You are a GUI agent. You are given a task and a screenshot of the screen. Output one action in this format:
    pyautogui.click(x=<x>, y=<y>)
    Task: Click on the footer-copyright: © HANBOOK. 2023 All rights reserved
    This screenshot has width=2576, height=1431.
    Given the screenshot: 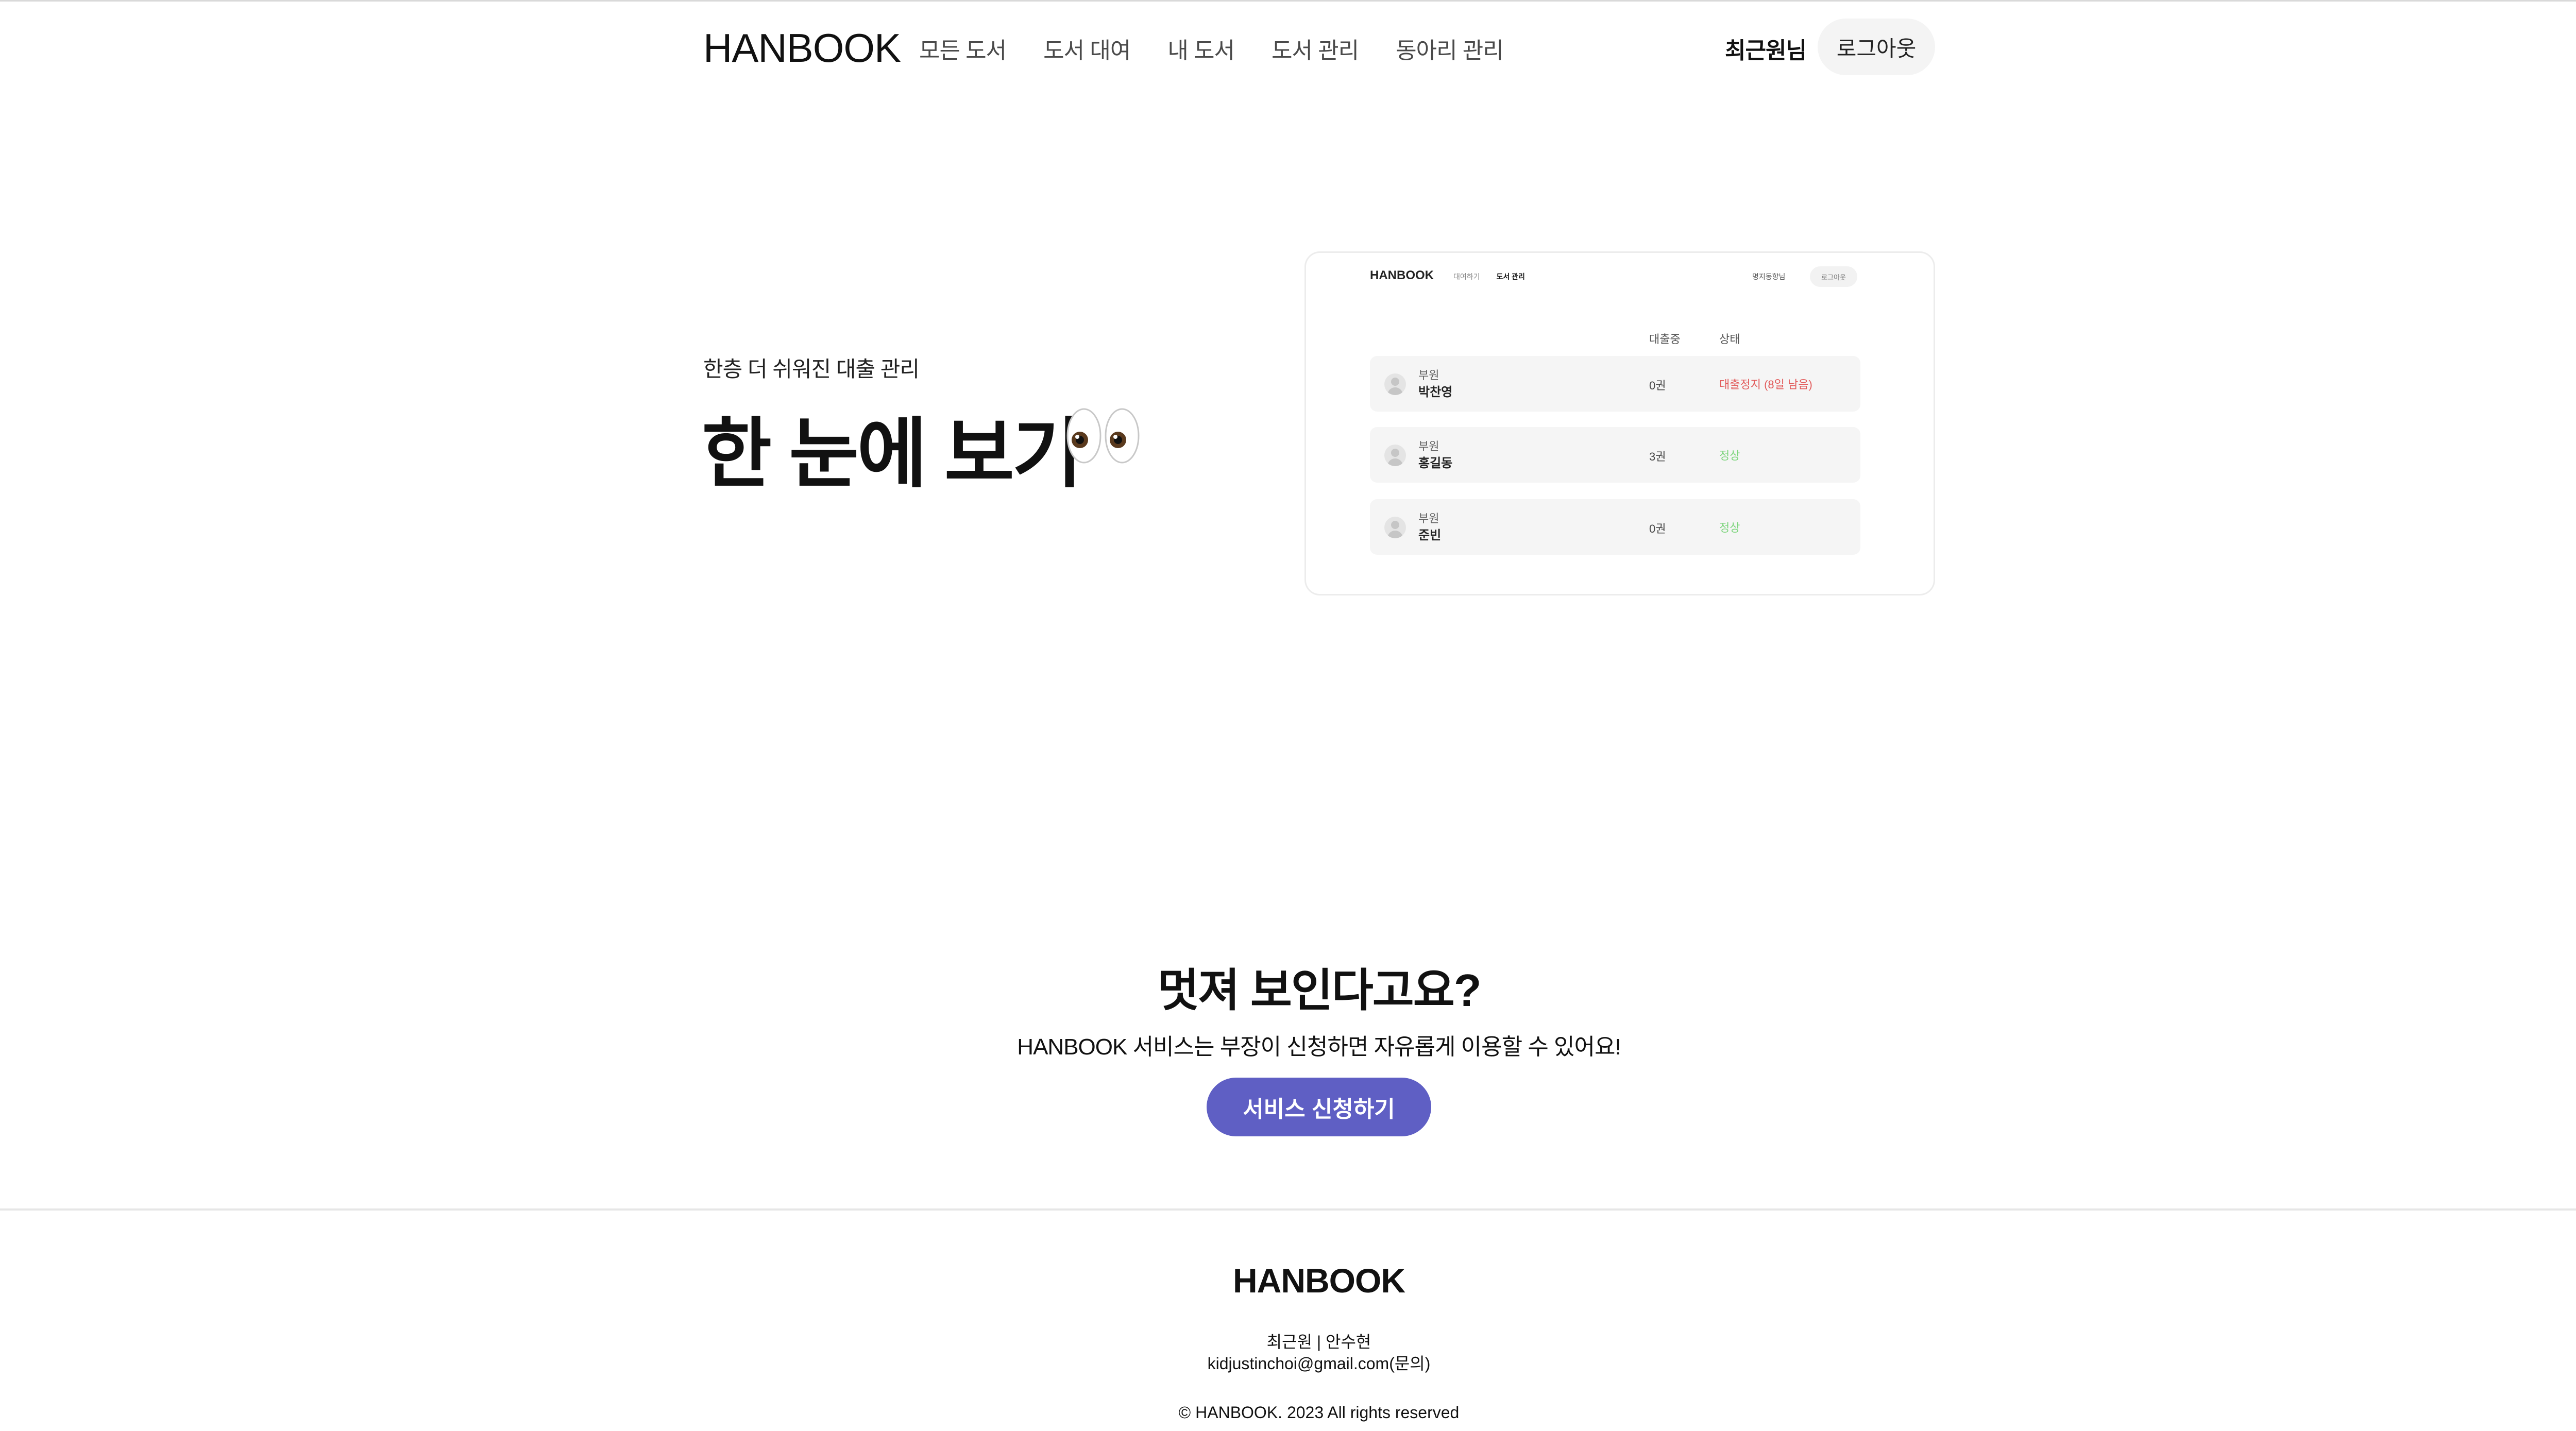 What is the action you would take?
    pyautogui.click(x=1319, y=1413)
    